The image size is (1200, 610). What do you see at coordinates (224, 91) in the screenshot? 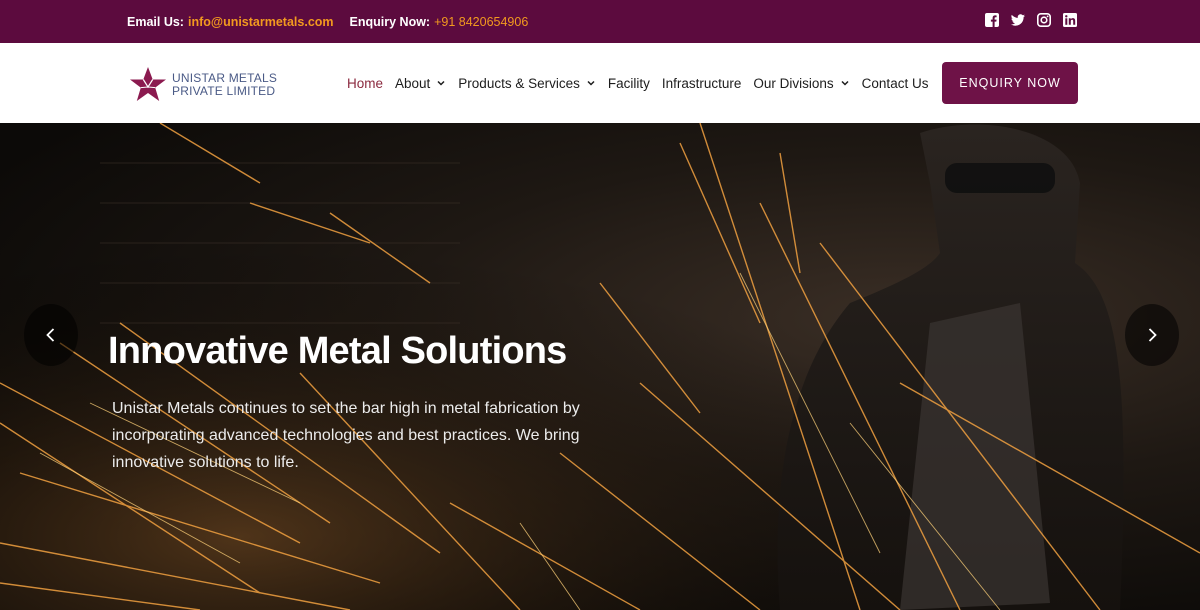
I see `logo-line-2: PRIVATE LIMITED` at bounding box center [224, 91].